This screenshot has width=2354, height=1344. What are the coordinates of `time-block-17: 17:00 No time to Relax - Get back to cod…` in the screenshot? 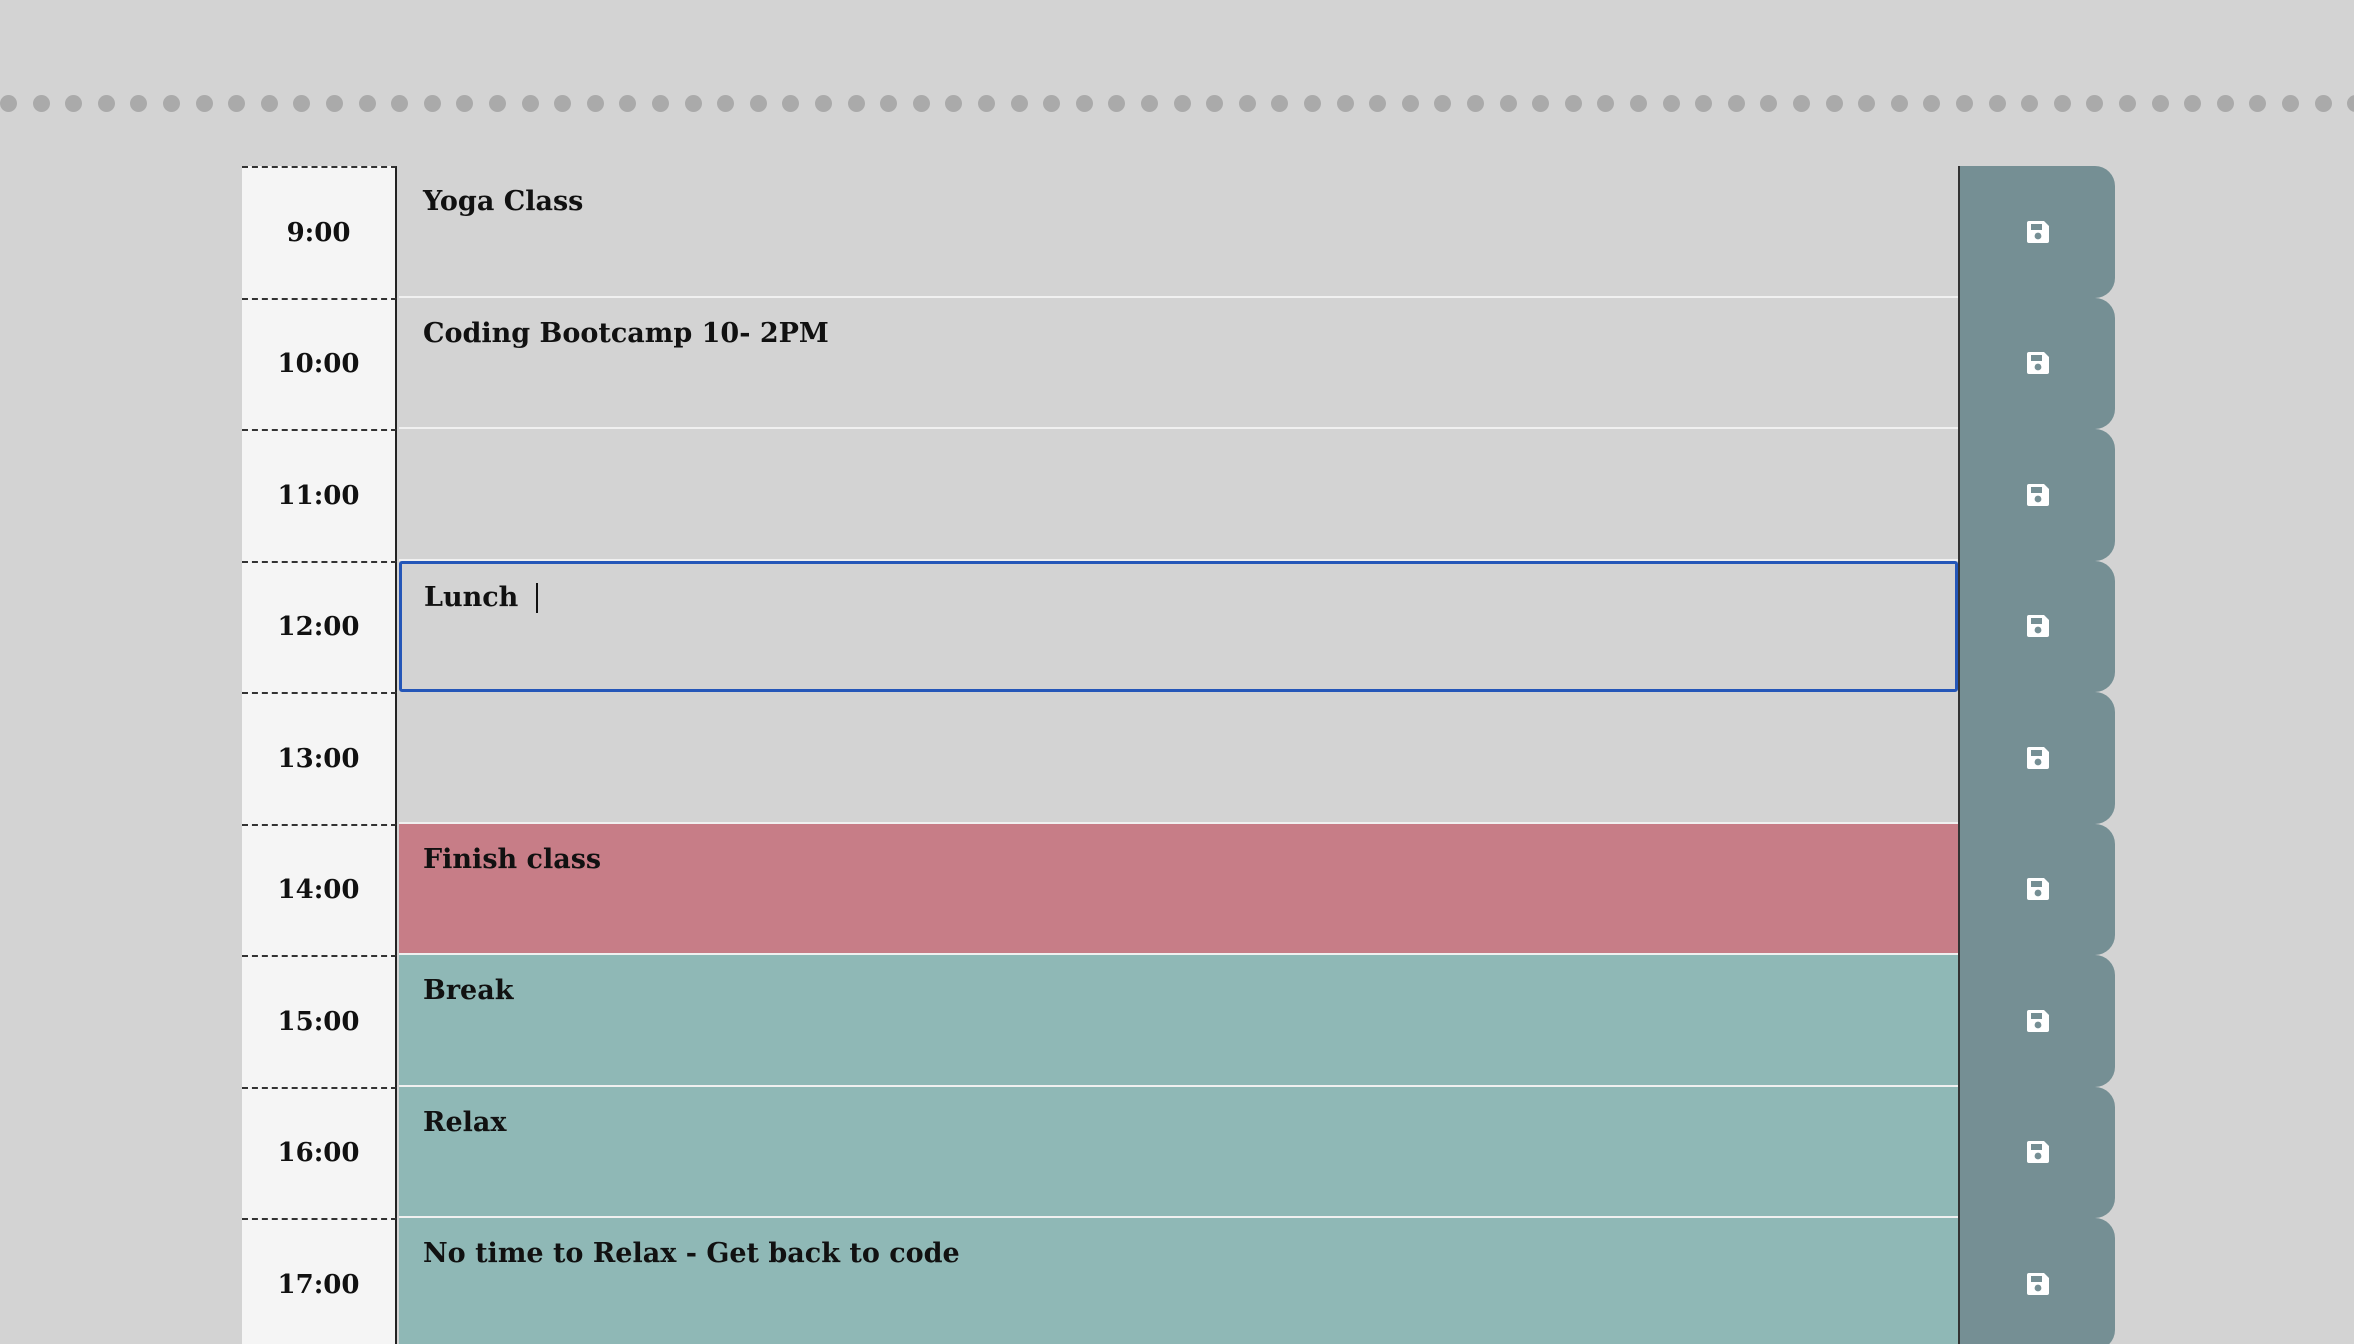 It's located at (1178, 1281).